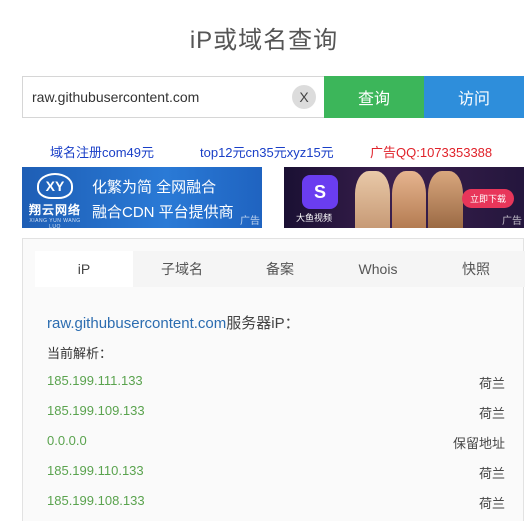 The width and height of the screenshot is (528, 521). I want to click on ip-location: 保留地址, so click(478, 443).